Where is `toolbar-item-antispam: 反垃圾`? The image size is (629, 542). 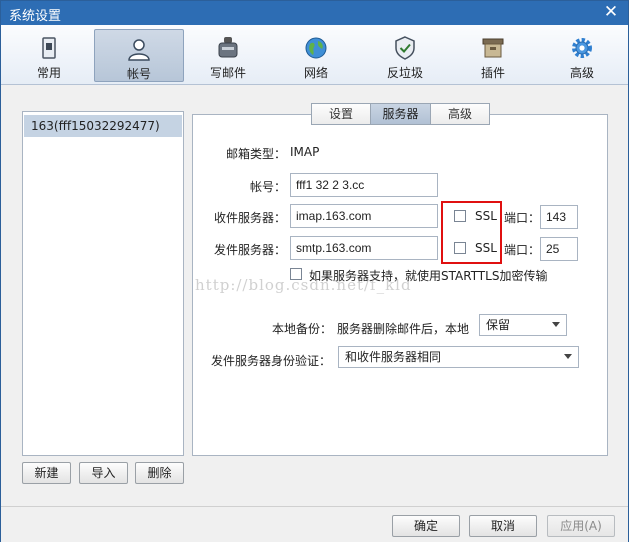 toolbar-item-antispam: 反垃圾 is located at coordinates (405, 55).